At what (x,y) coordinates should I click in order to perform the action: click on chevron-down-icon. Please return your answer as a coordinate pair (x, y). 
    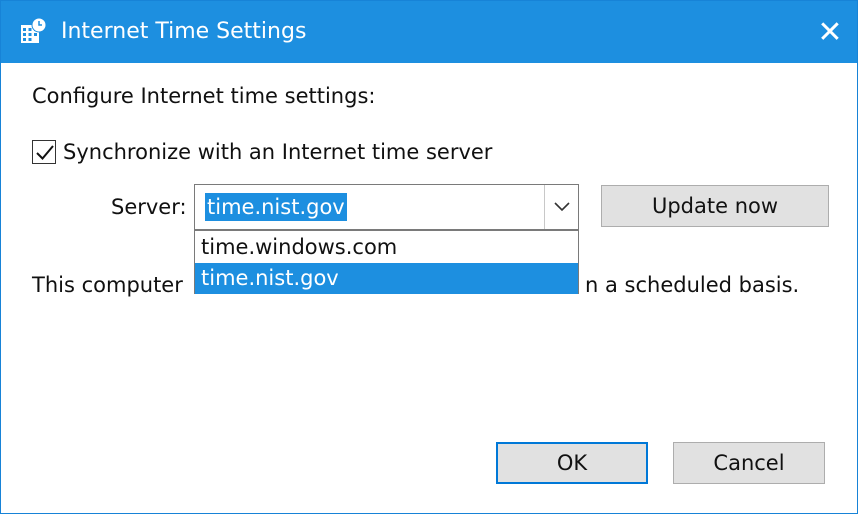
    Looking at the image, I should click on (561, 207).